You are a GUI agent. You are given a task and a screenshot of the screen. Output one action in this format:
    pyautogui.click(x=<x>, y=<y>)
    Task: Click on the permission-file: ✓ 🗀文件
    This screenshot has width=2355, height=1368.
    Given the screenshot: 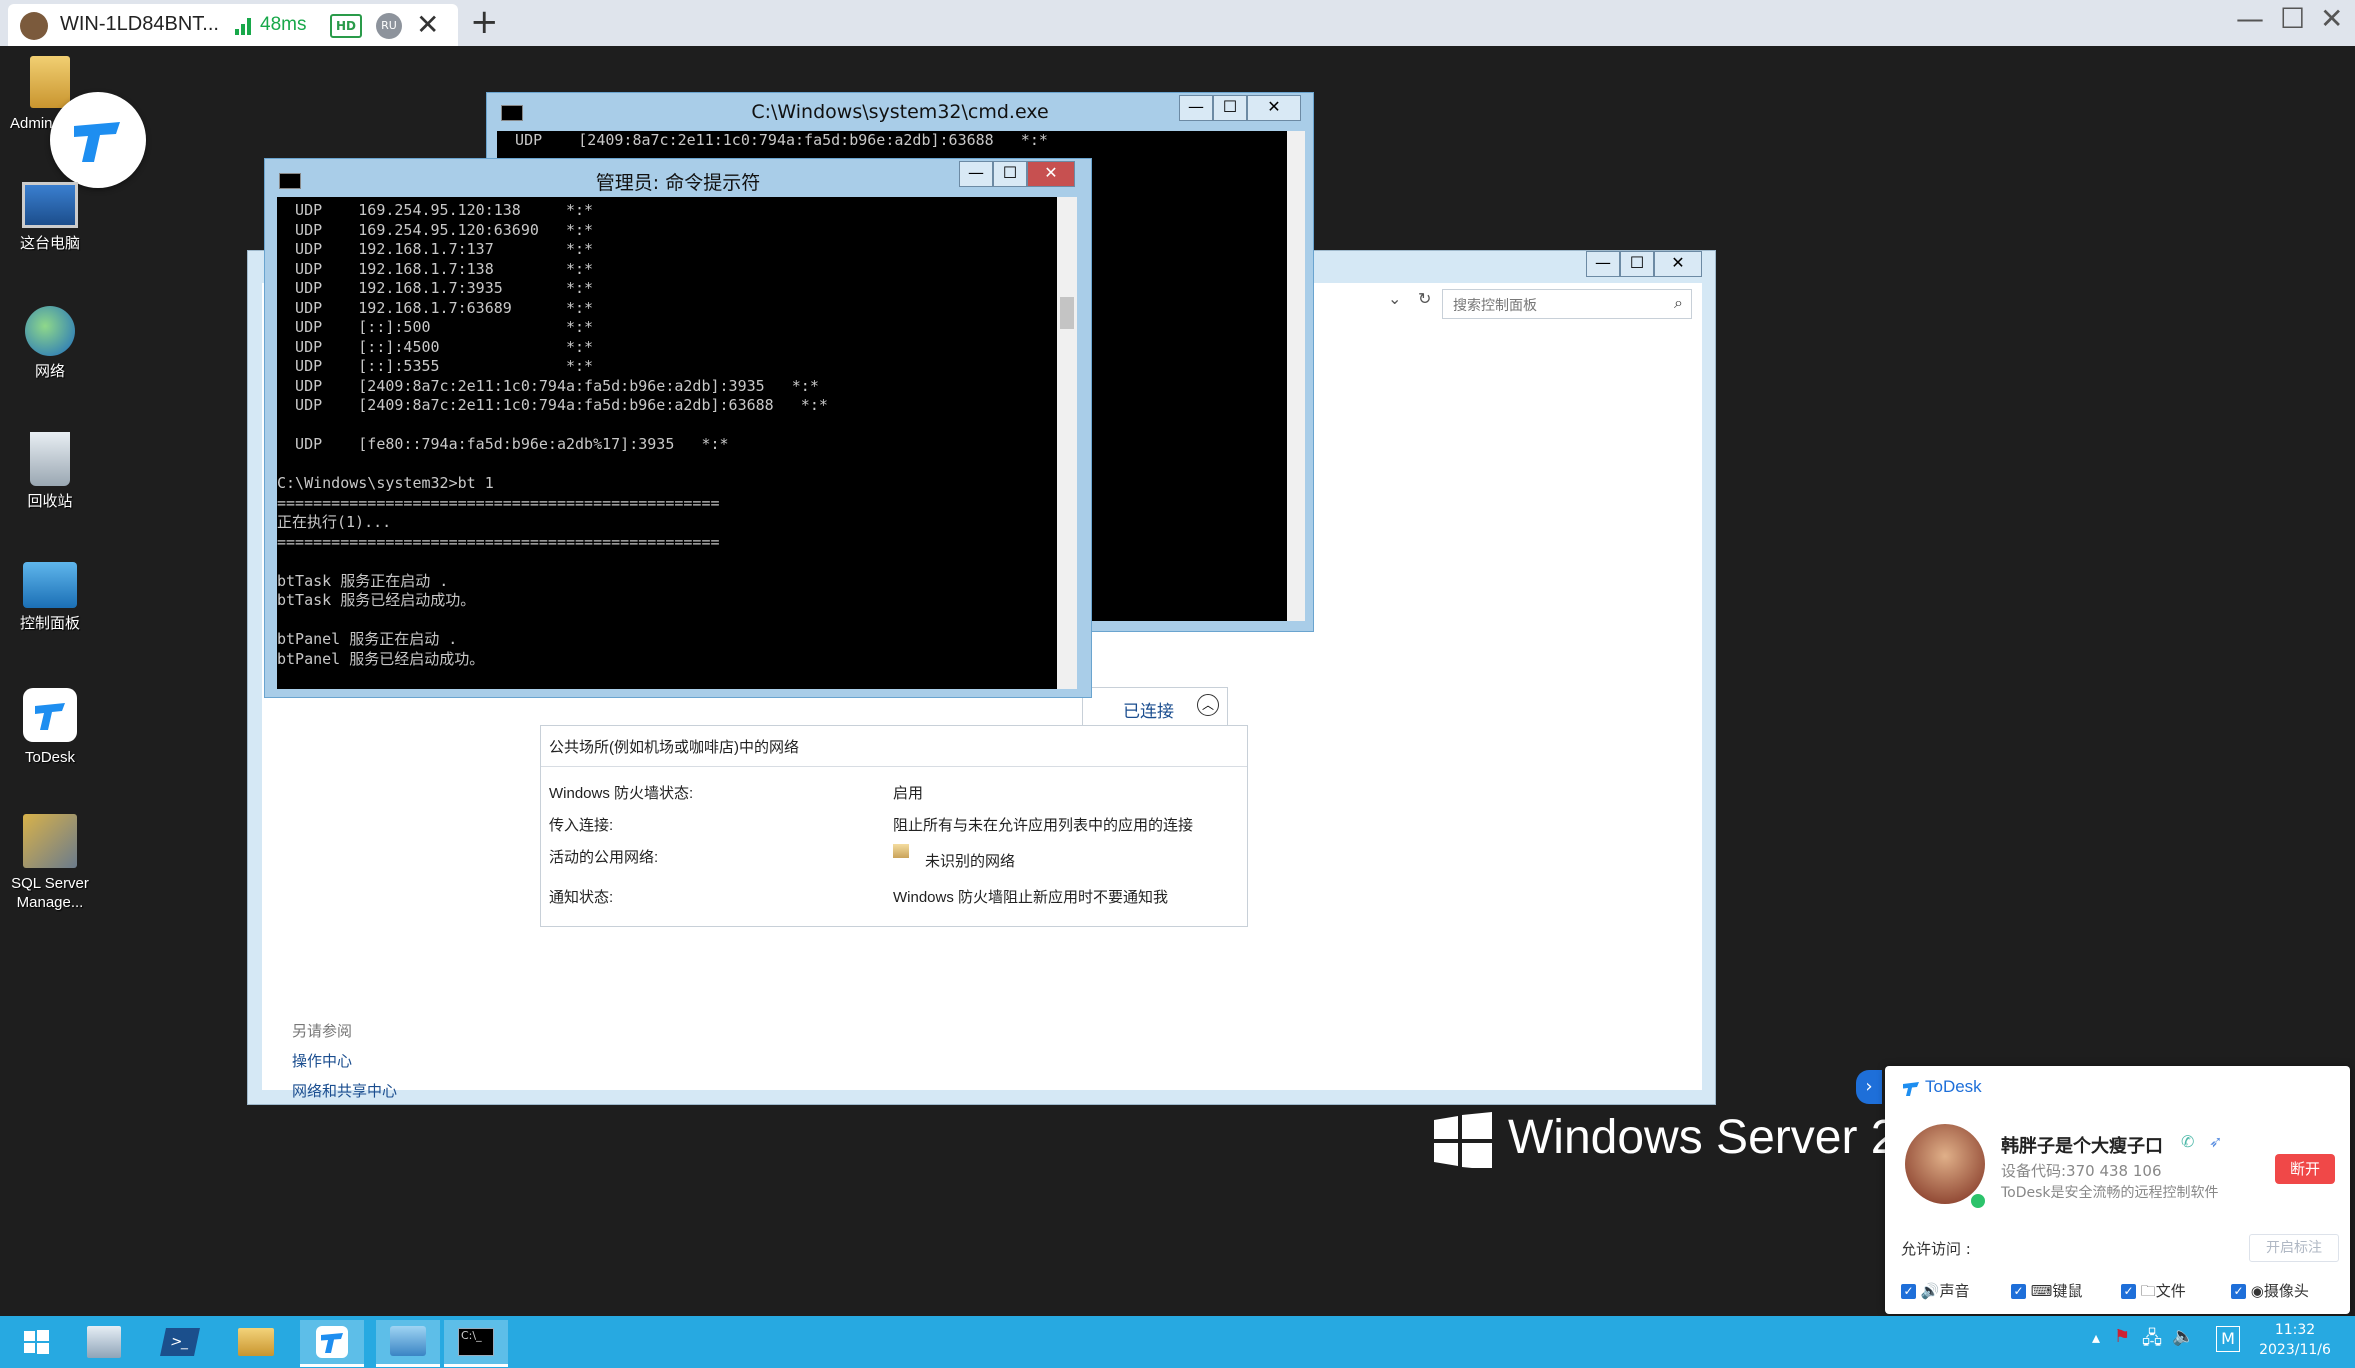 What is the action you would take?
    pyautogui.click(x=2153, y=1293)
    